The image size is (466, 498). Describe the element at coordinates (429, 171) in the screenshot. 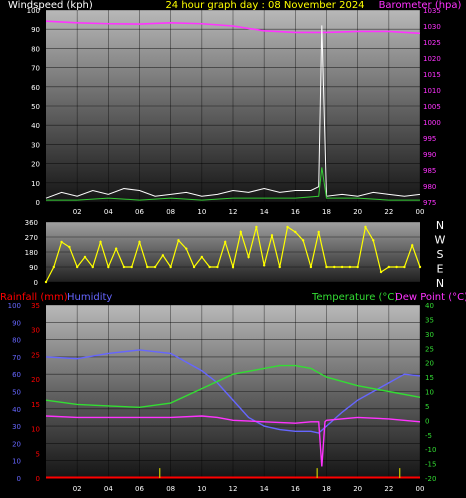

I see `baro-tick-label: 985` at that location.